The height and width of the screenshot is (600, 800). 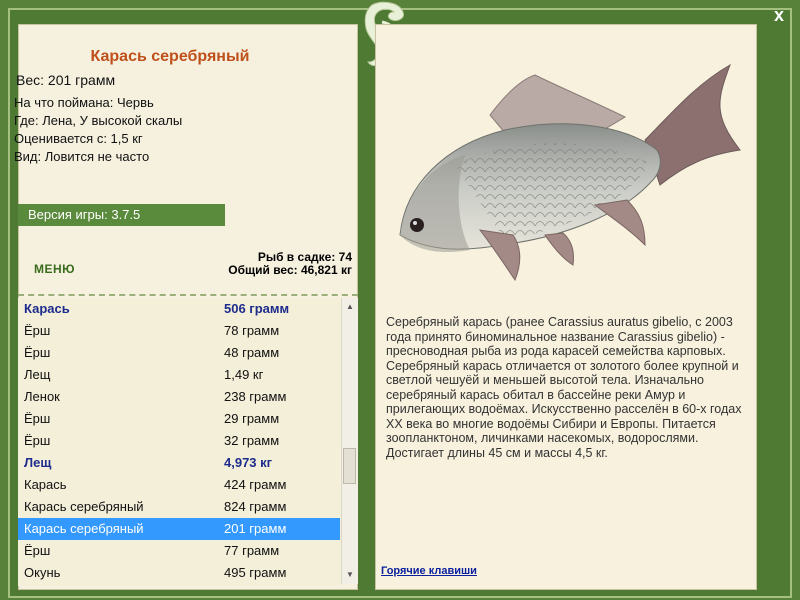 I want to click on fish-title: Карась серебряный, so click(x=170, y=56).